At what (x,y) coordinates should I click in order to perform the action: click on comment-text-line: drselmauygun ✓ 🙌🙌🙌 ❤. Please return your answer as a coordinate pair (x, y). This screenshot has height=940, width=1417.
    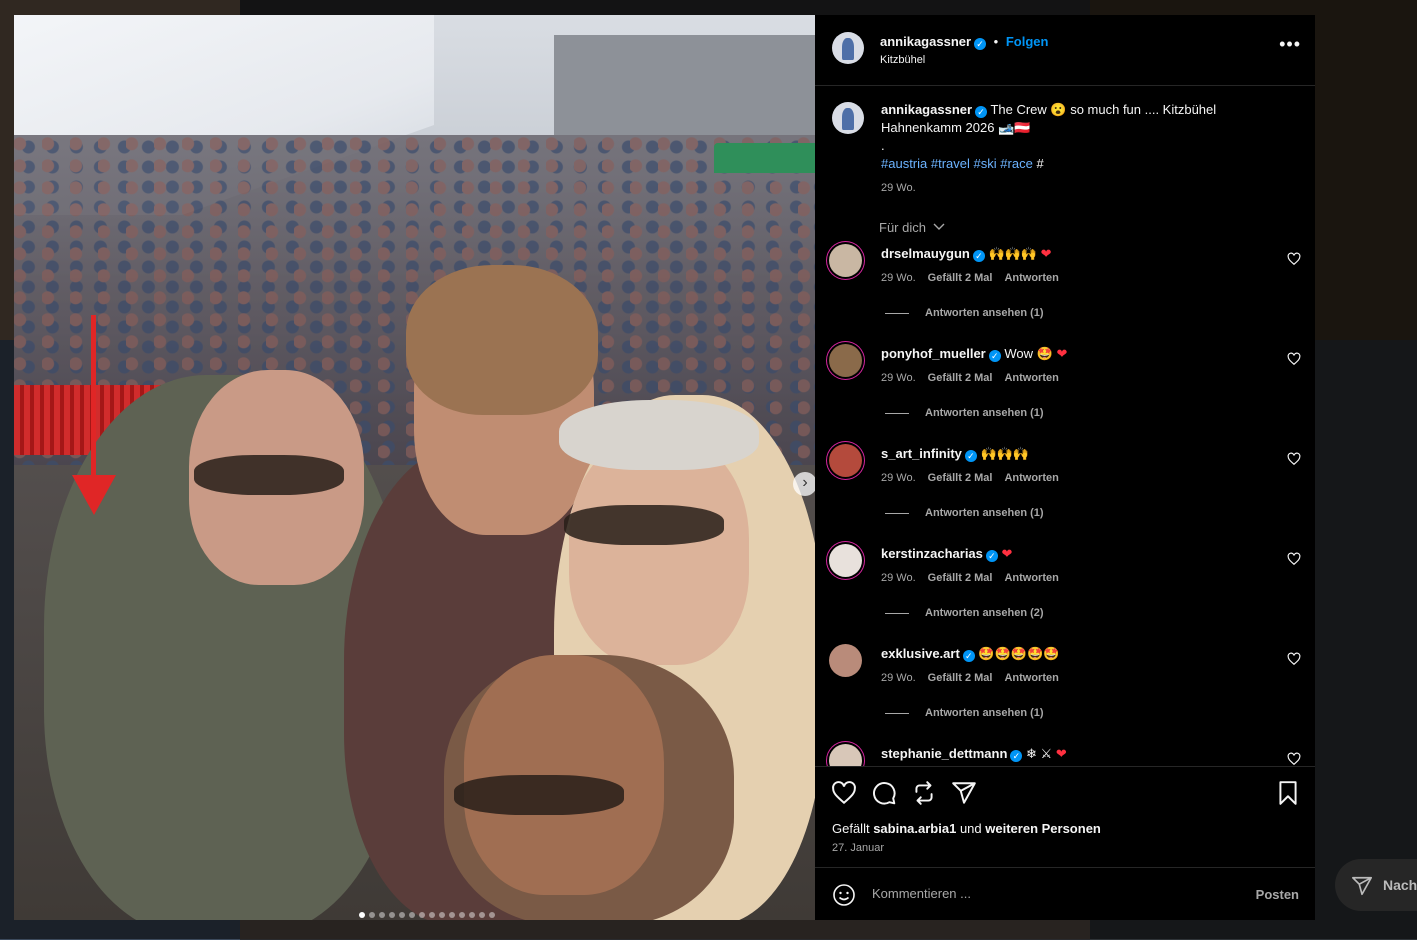
    Looking at the image, I should click on (966, 254).